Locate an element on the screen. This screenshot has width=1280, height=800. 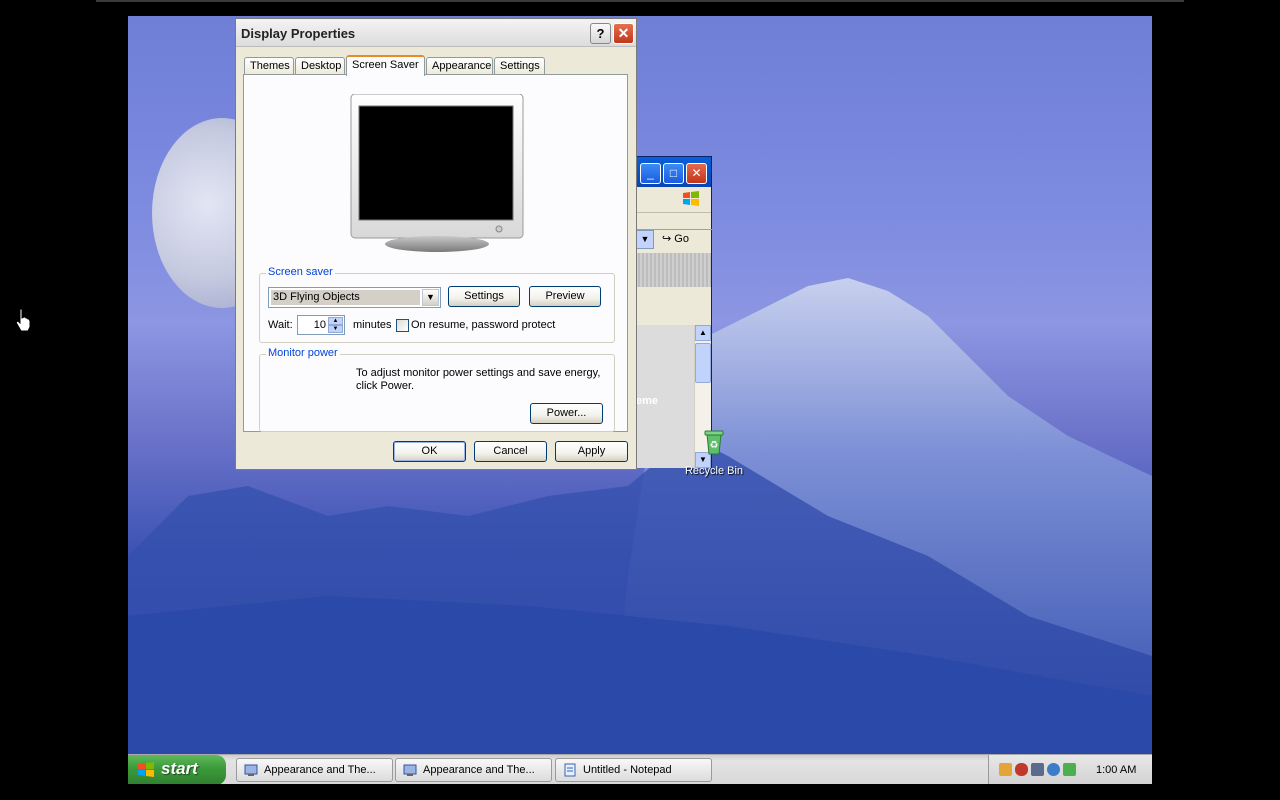
monitor-icon is located at coordinates (1037, 769).